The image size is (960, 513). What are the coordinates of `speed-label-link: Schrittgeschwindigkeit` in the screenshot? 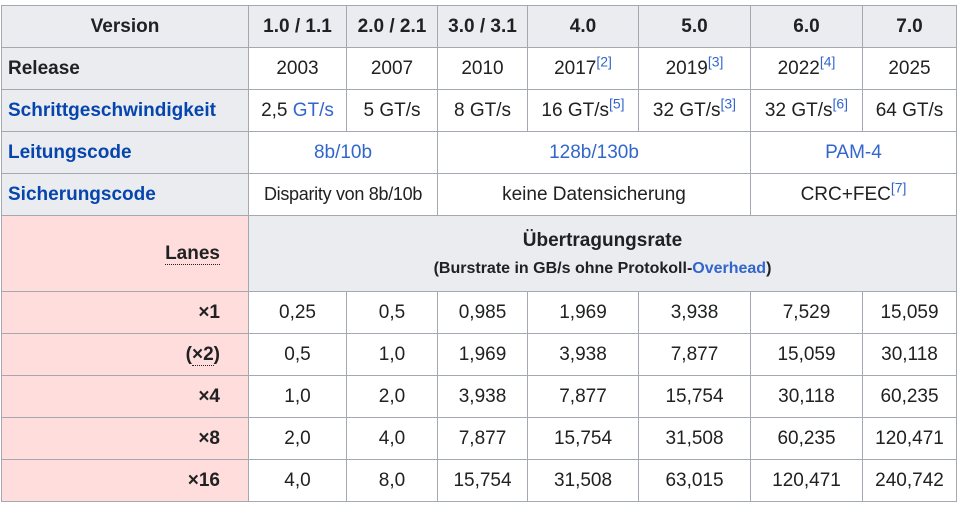 It's located at (112, 110).